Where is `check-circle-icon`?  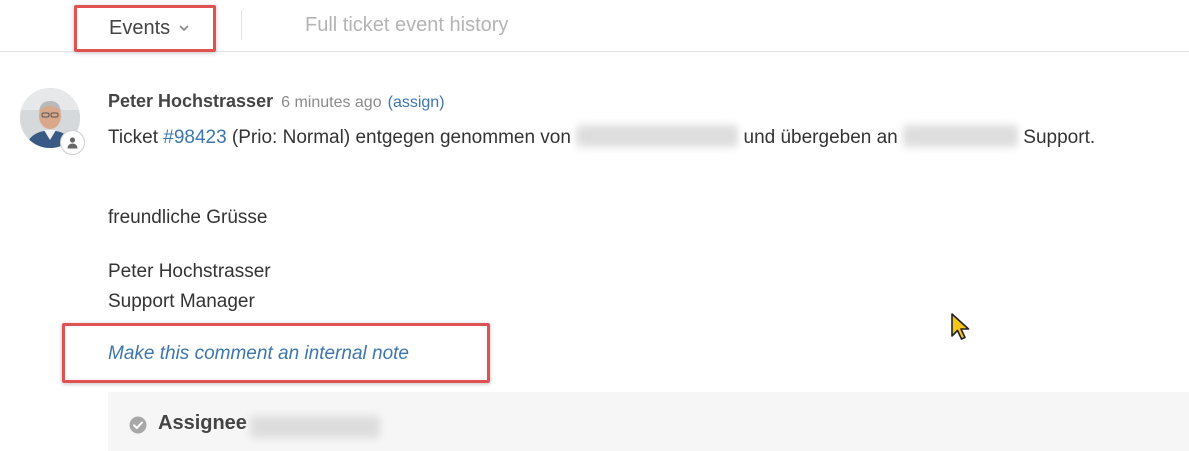 check-circle-icon is located at coordinates (138, 425).